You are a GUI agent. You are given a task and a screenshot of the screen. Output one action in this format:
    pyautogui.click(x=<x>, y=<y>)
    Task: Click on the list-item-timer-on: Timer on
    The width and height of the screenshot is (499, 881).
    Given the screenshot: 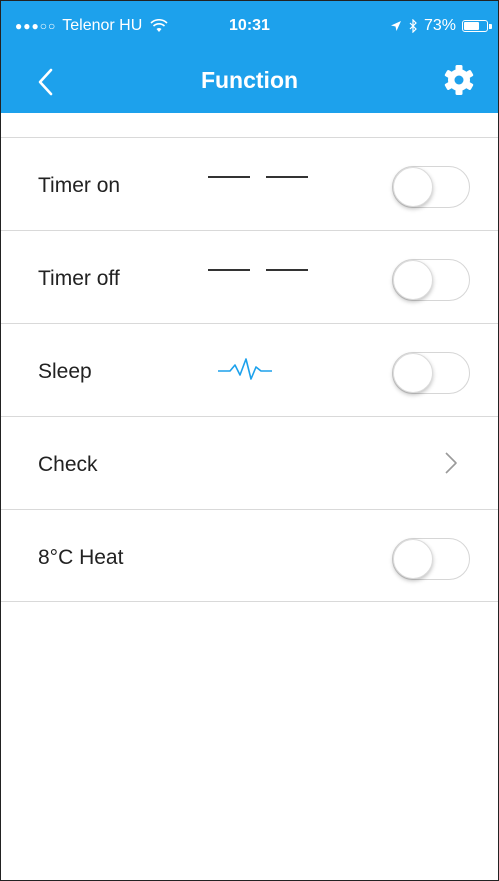 What is the action you would take?
    pyautogui.click(x=249, y=183)
    